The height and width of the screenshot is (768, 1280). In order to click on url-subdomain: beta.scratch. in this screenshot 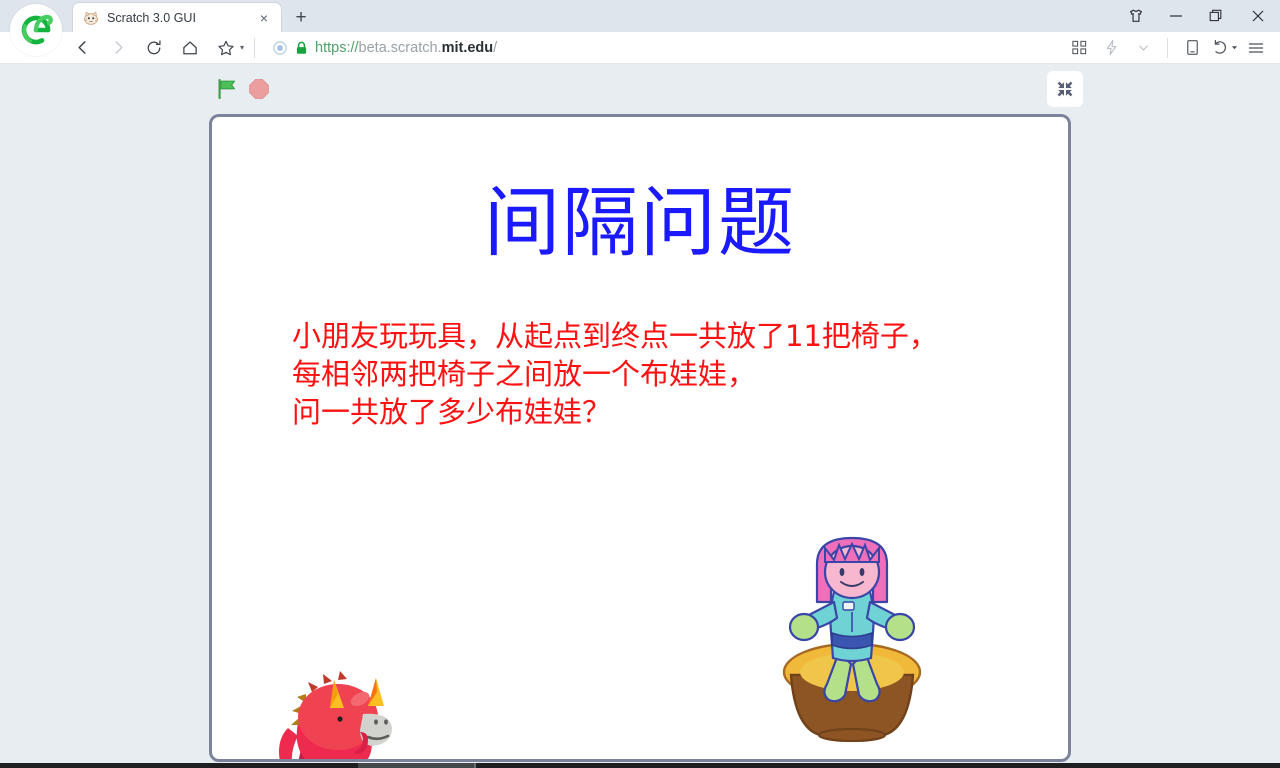, I will do `click(400, 47)`.